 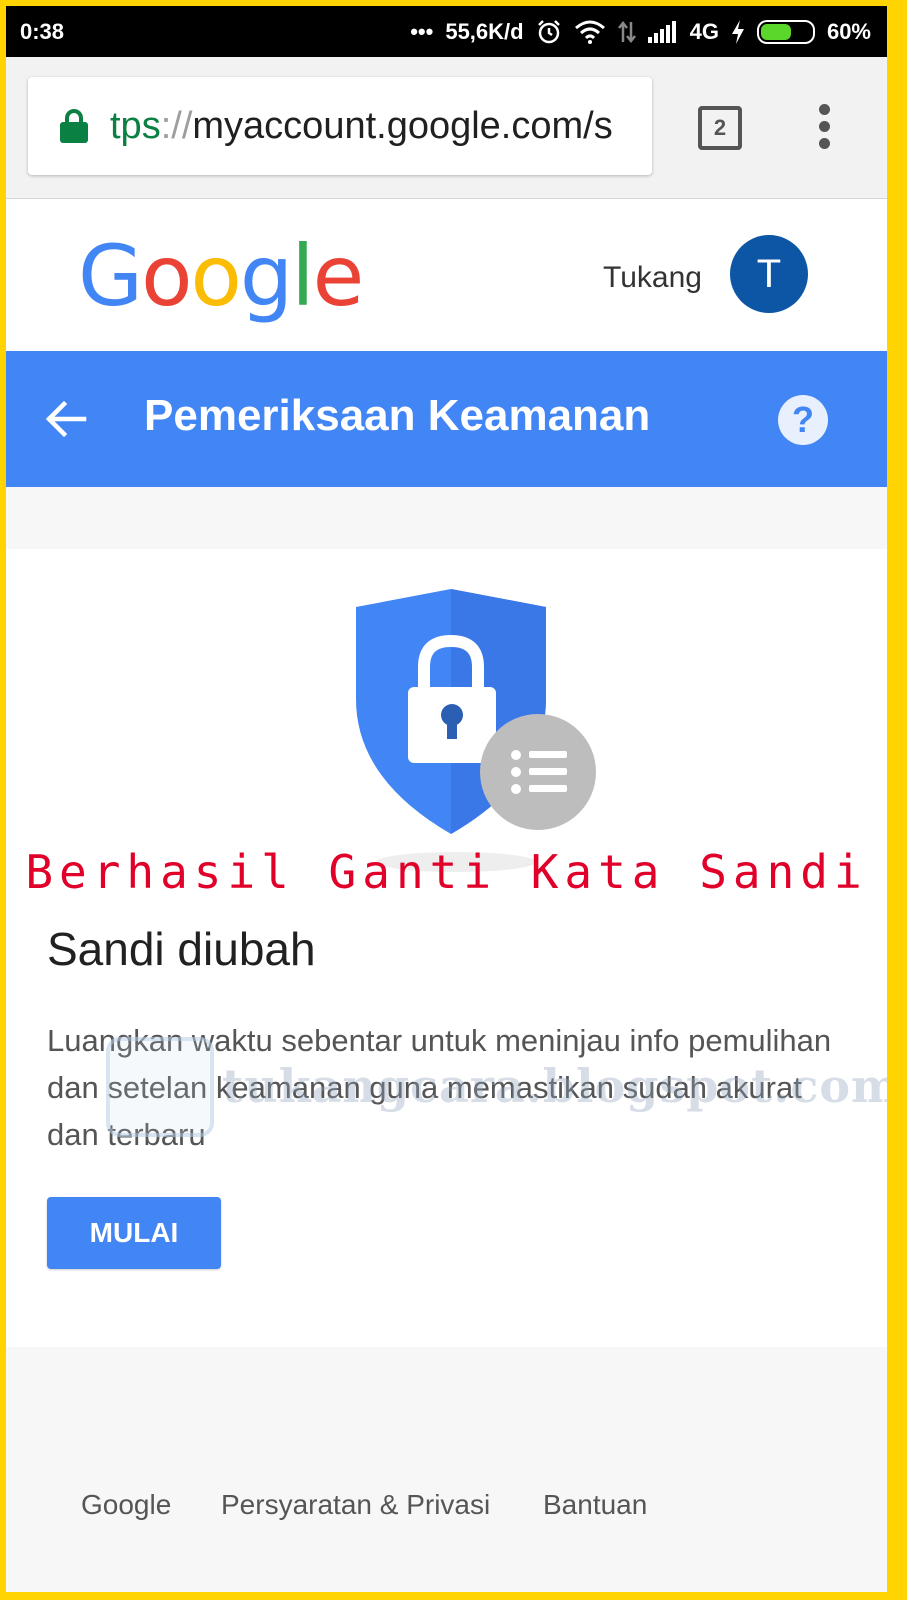 What do you see at coordinates (446, 1469) in the screenshot?
I see `footer: Google Persyaratan & Privasi Bantuan` at bounding box center [446, 1469].